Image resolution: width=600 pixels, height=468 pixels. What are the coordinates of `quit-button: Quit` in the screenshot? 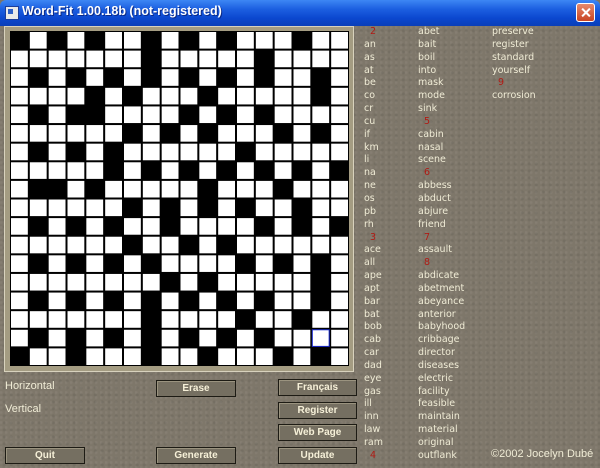 It's located at (45, 455).